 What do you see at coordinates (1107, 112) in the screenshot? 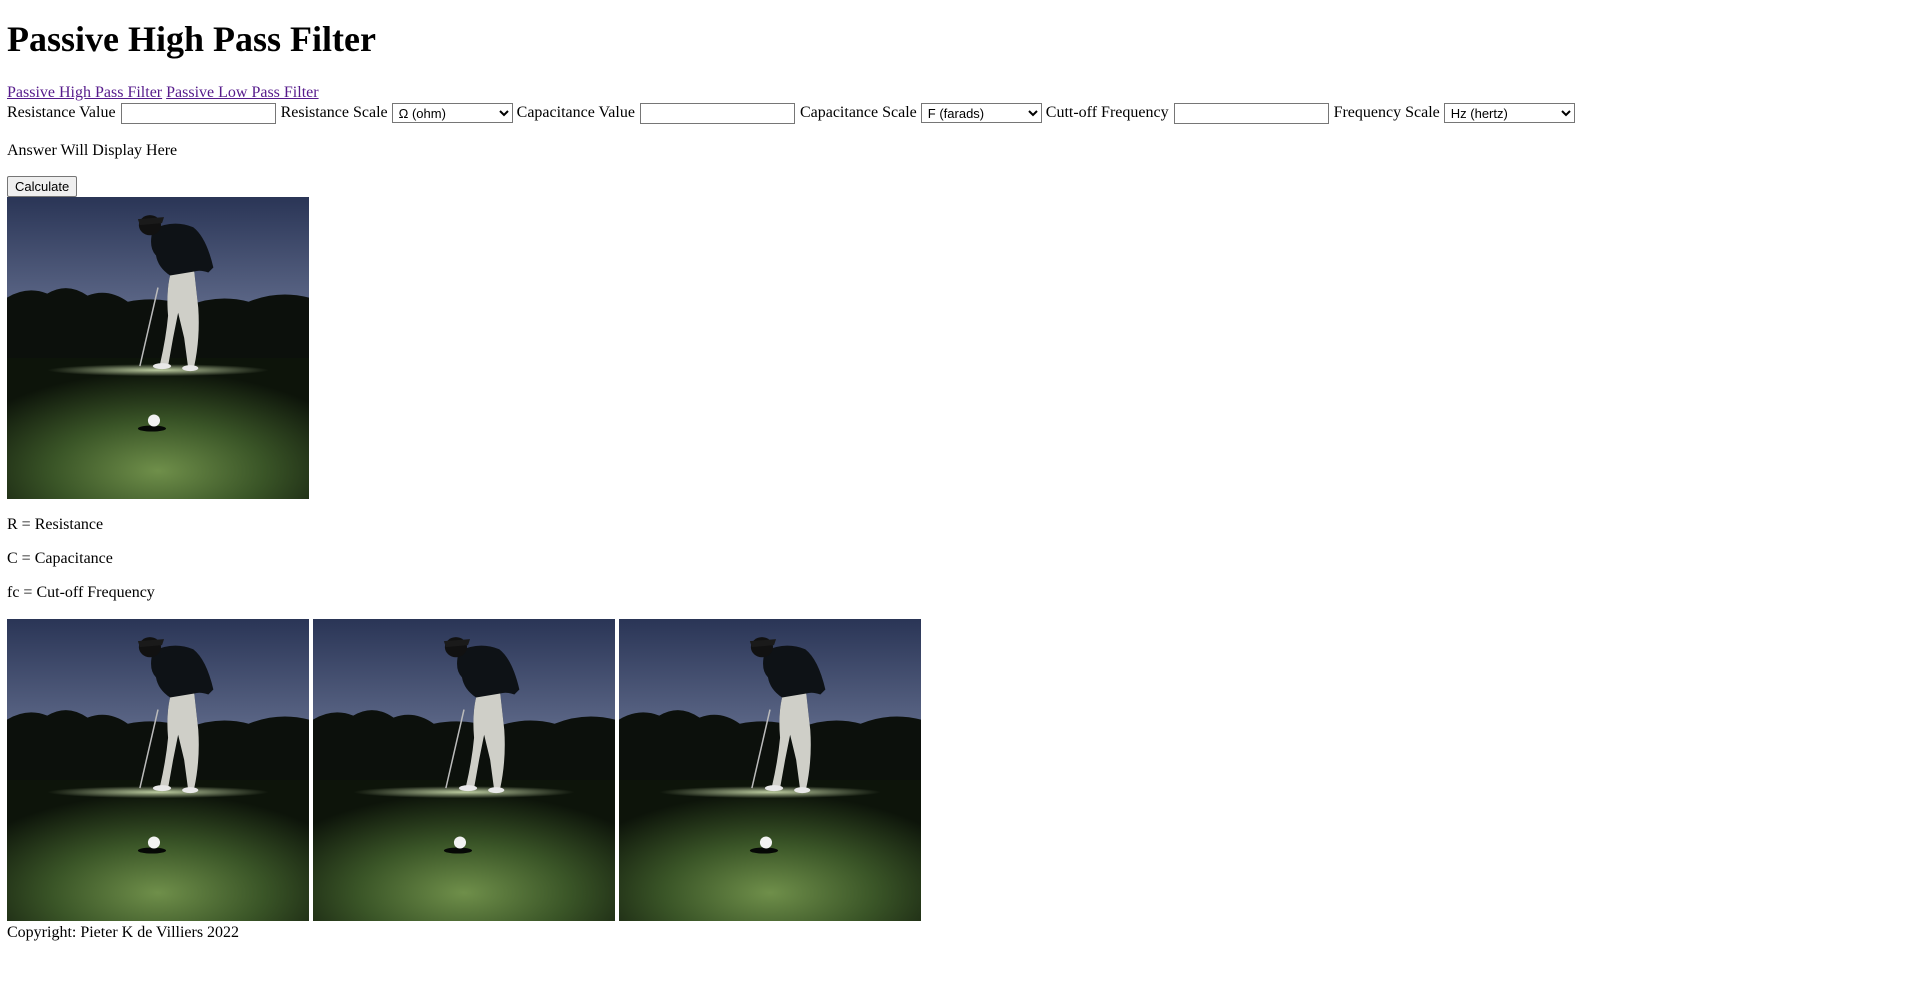
I see `cutoff-frequency-label: Cutt-off Frequency` at bounding box center [1107, 112].